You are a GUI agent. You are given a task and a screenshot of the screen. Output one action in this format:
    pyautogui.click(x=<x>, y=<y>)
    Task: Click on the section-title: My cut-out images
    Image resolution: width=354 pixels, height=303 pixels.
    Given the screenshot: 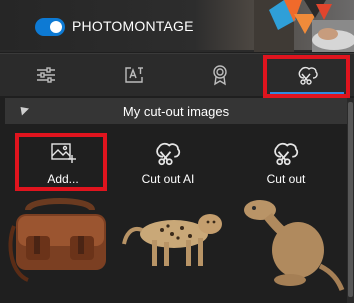 What is the action you would take?
    pyautogui.click(x=176, y=111)
    